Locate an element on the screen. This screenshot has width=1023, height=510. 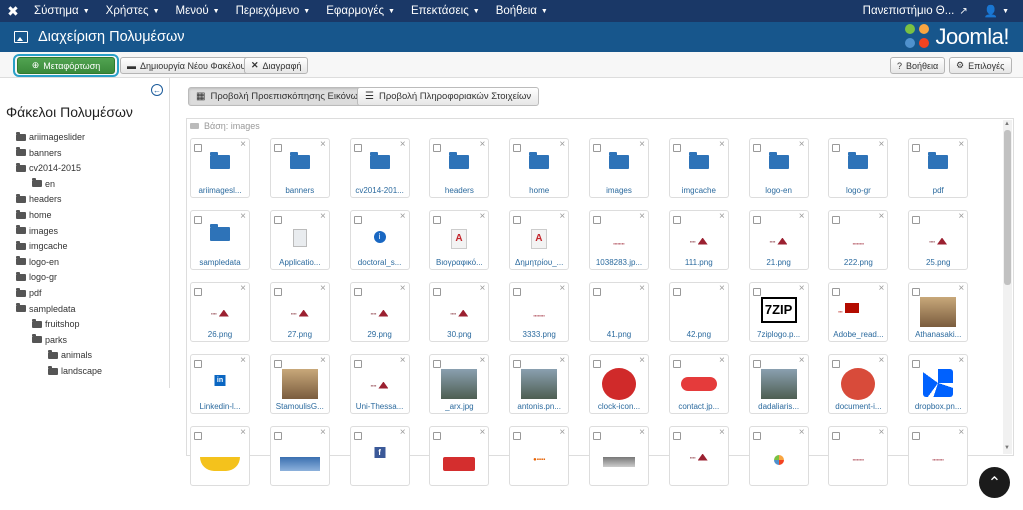
detail-view-button: ☰ Προβολή Πληροφοριακών Στοιχείων is located at coordinates (448, 96).